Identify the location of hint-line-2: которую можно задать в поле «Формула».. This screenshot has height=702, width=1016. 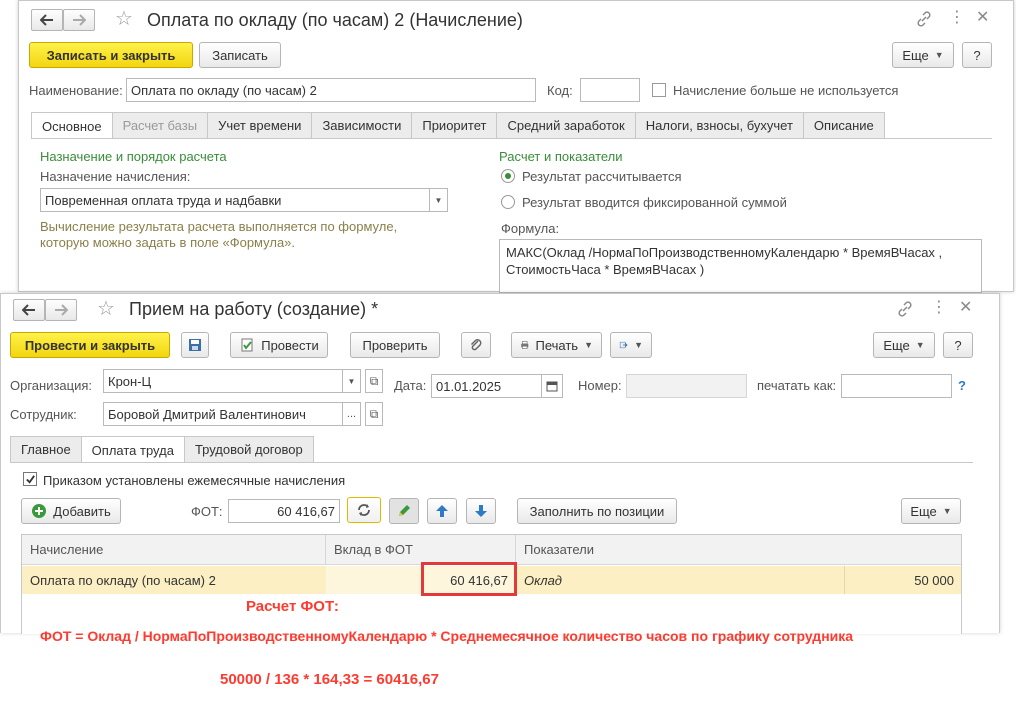
(168, 242).